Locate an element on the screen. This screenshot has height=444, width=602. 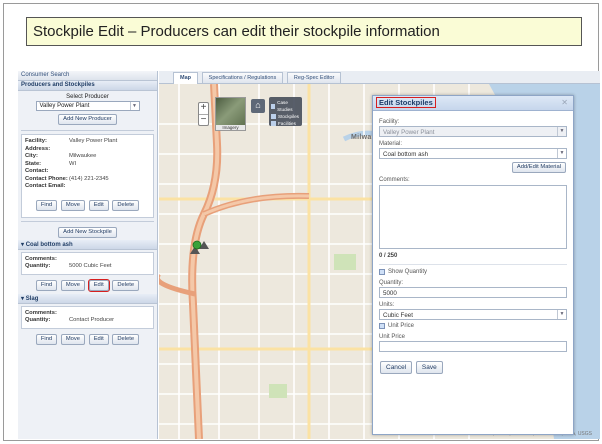
stockpile-panel-slag: Comments: Quantity: Contact Producer is located at coordinates (87, 317).